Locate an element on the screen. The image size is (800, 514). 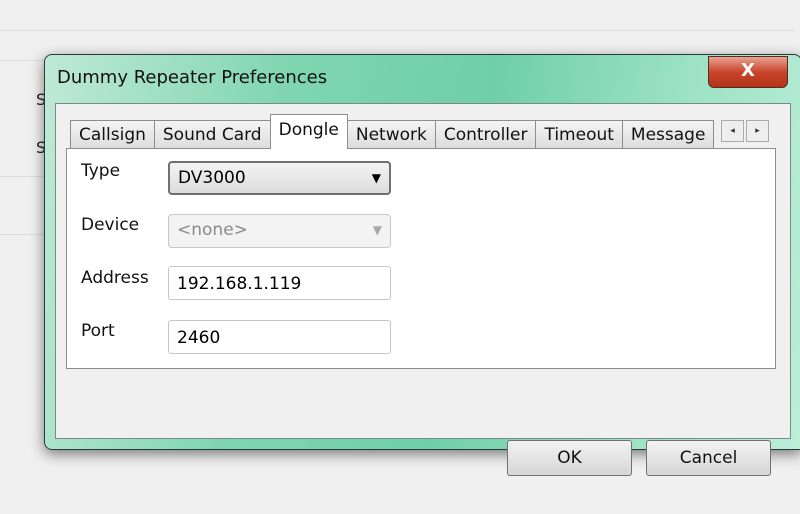
device-select: <none> ▼ is located at coordinates (279, 231).